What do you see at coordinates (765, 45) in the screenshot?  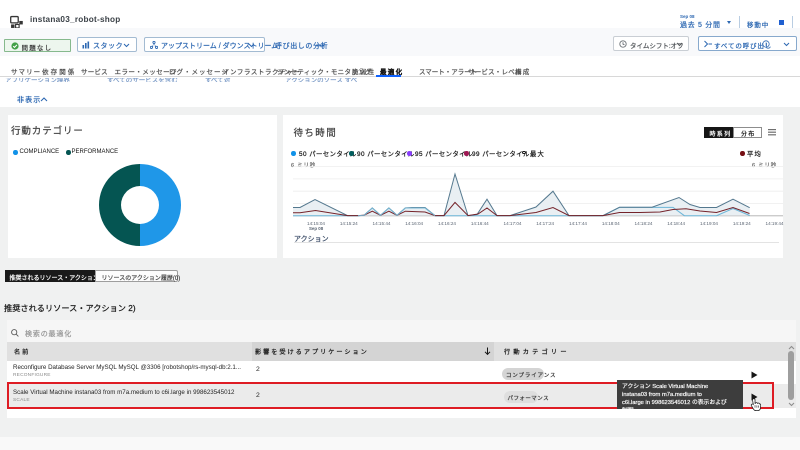 I see `svg-text: i` at bounding box center [765, 45].